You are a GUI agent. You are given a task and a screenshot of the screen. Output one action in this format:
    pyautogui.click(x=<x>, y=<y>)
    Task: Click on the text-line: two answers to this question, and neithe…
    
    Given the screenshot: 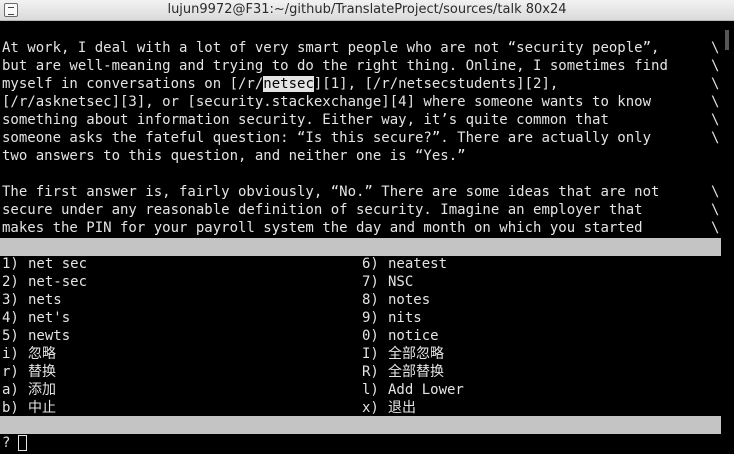 What is the action you would take?
    pyautogui.click(x=234, y=156)
    